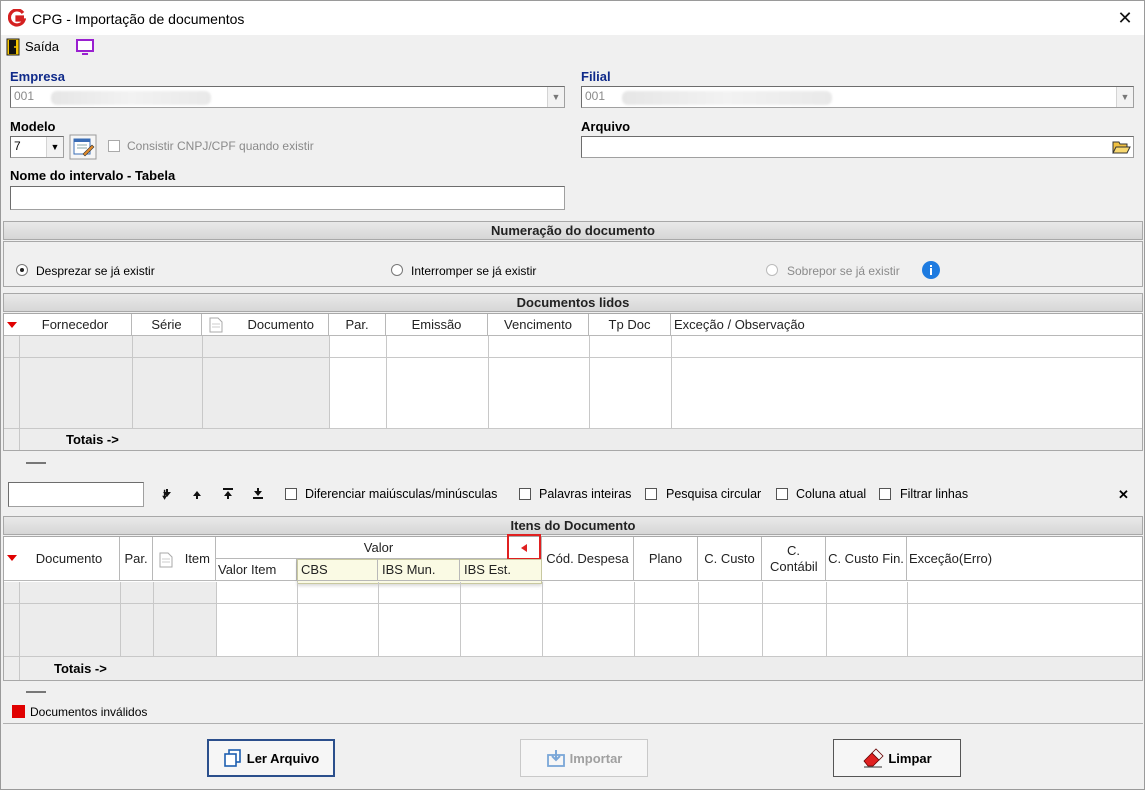 The width and height of the screenshot is (1145, 790). Describe the element at coordinates (291, 494) in the screenshot. I see `case-sensitive-checkbox` at that location.